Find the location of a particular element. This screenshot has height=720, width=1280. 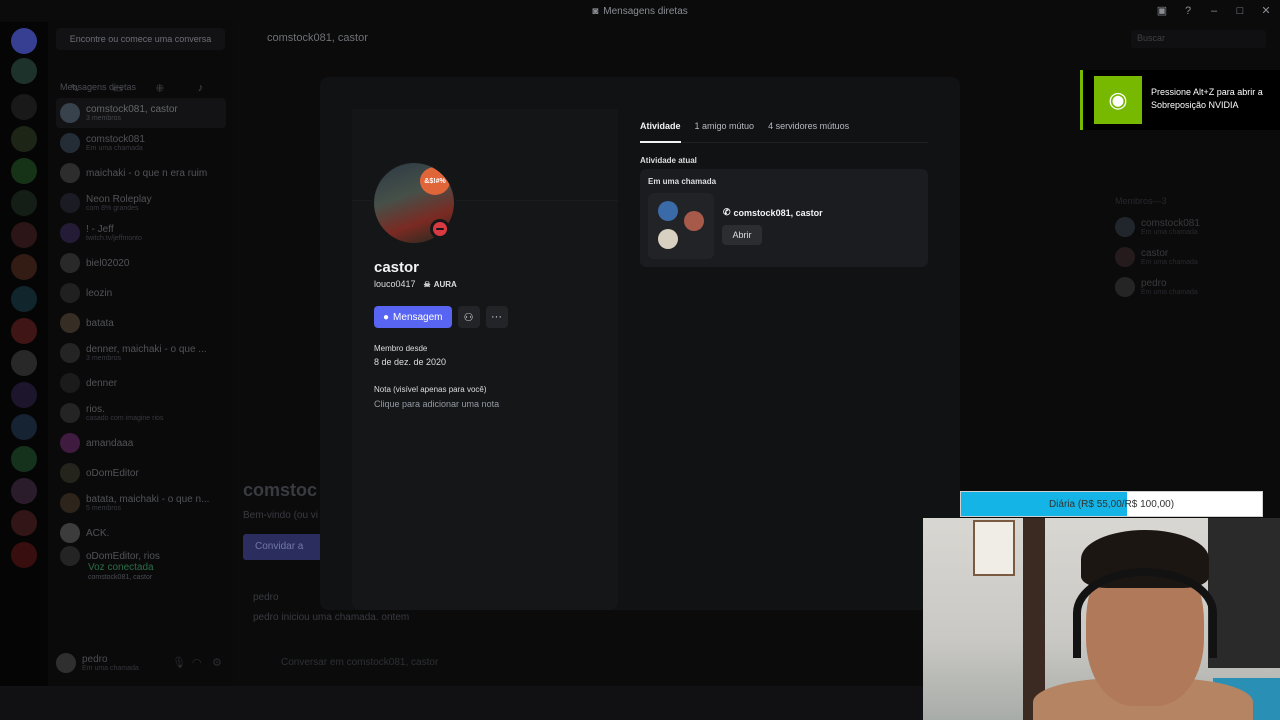

tab-mutual-servers: 4 servidores mútuos is located at coordinates (808, 132).